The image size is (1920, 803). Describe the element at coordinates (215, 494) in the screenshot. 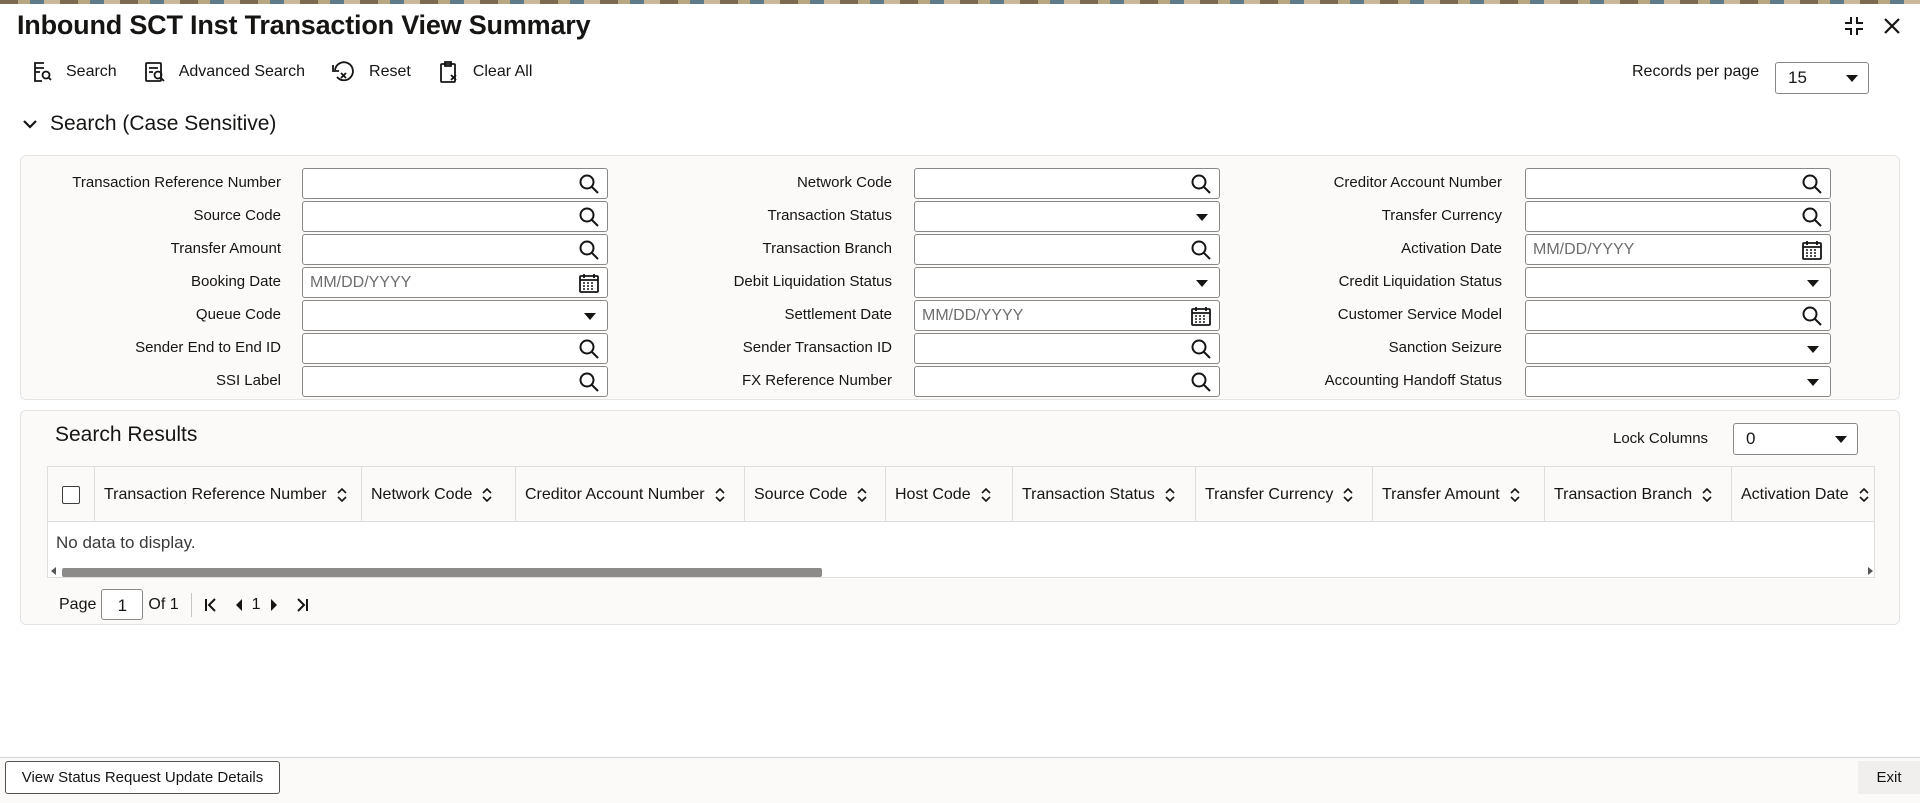

I see `column-header-label: Transaction Reference Number` at that location.